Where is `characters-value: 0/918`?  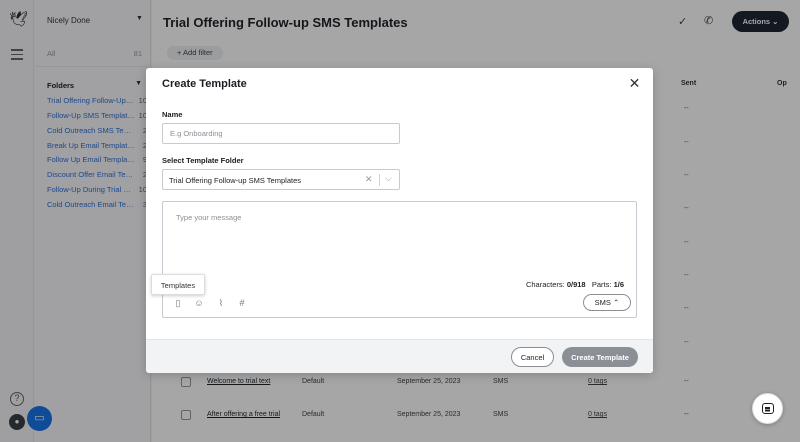 characters-value: 0/918 is located at coordinates (576, 284).